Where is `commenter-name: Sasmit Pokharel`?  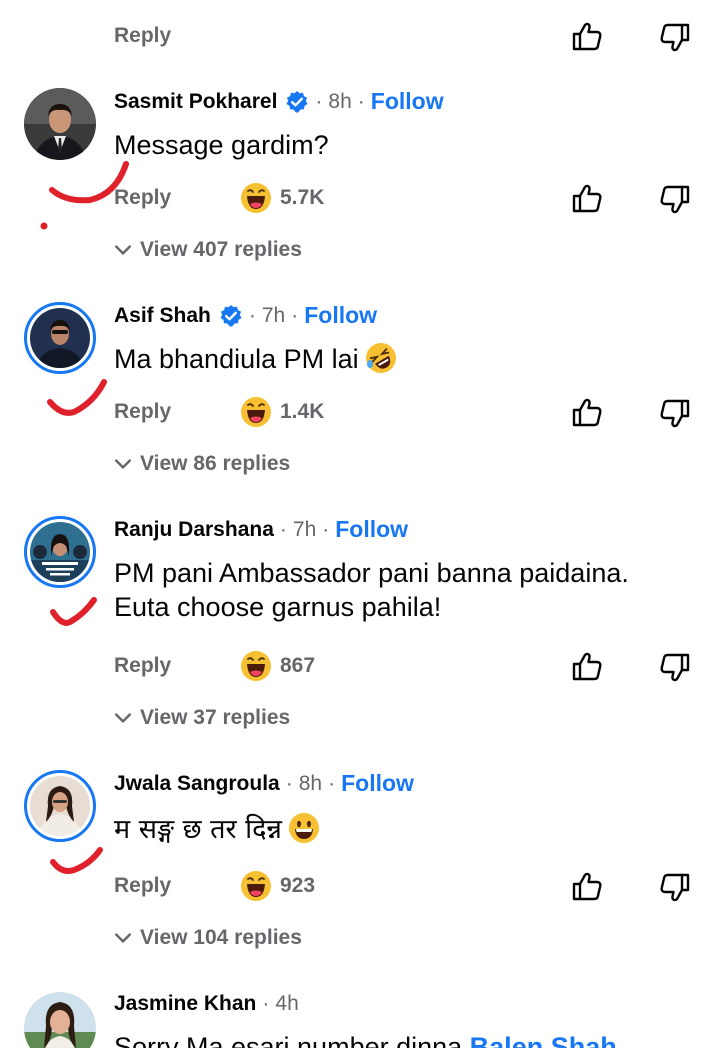 commenter-name: Sasmit Pokharel is located at coordinates (195, 102).